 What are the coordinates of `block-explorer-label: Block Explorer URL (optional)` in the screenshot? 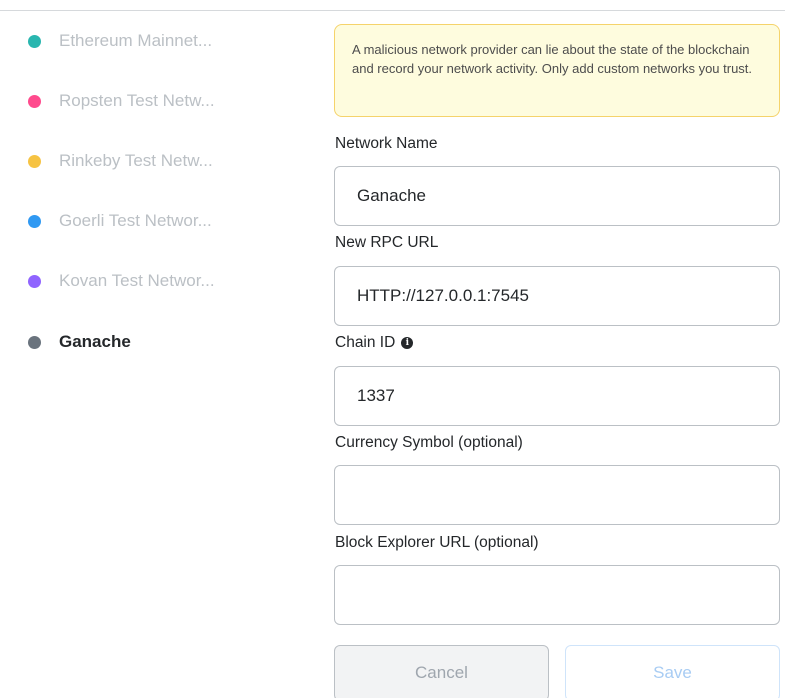 It's located at (437, 543).